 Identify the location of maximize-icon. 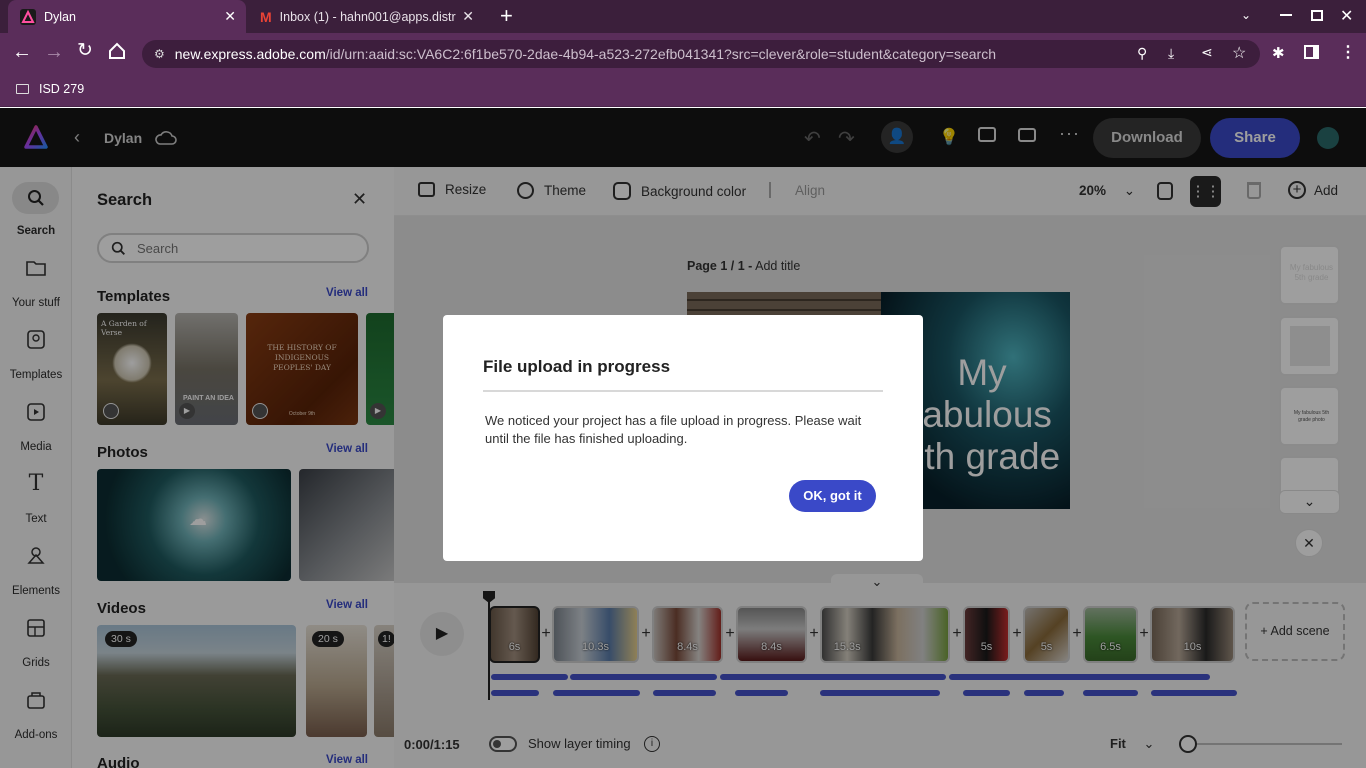
(1317, 15).